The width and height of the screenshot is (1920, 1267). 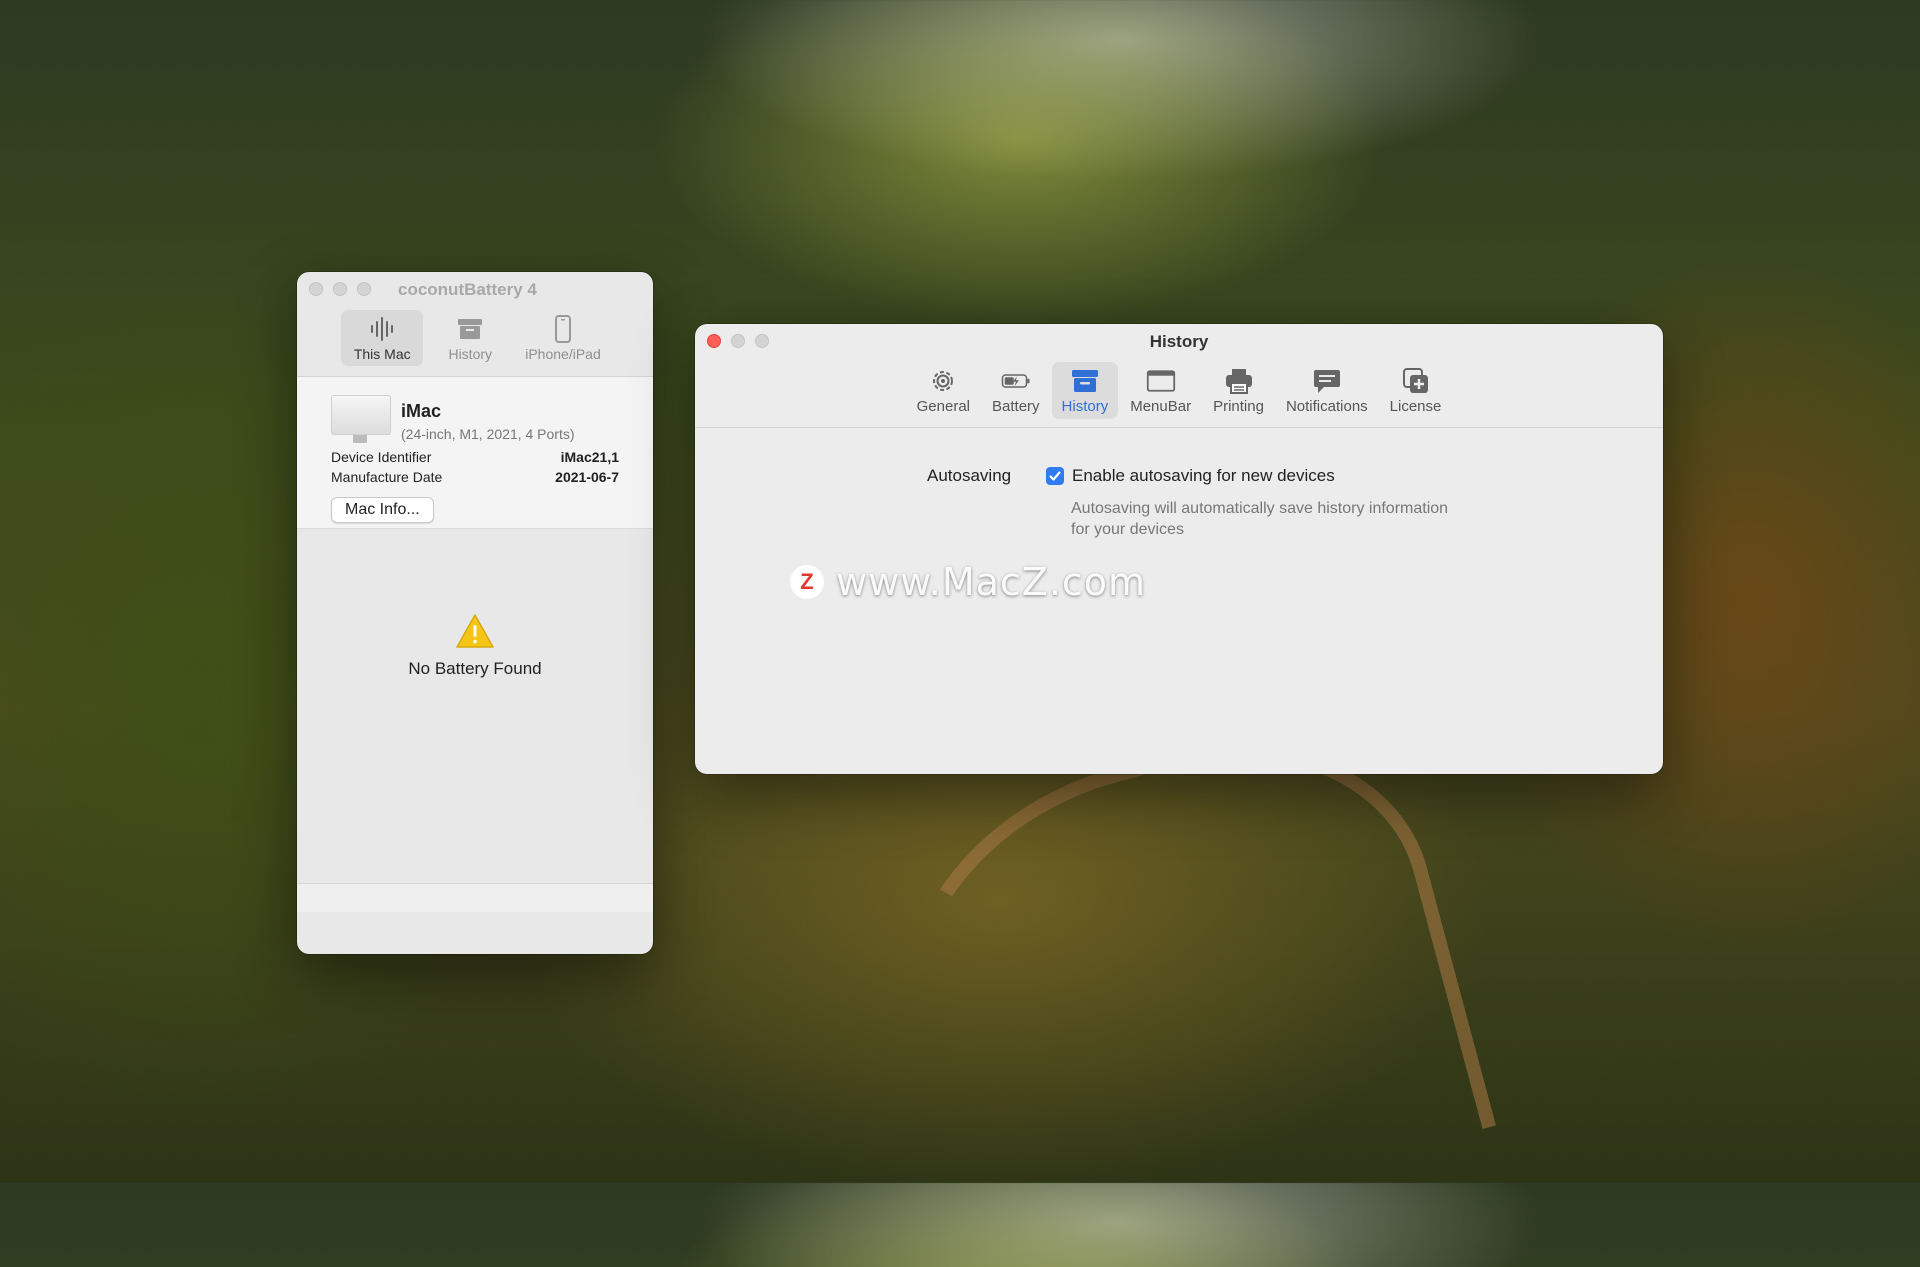 I want to click on titlebar: coconutBattery 4, so click(x=475, y=289).